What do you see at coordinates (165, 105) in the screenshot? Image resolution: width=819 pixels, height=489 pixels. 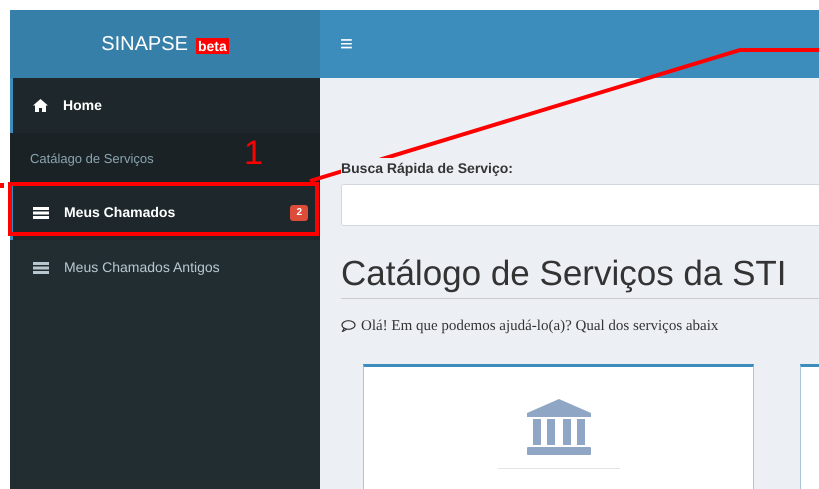 I see `sidebar-item: Home` at bounding box center [165, 105].